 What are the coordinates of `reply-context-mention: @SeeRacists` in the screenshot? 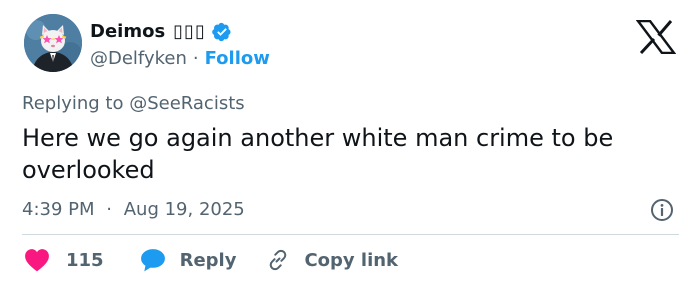 It's located at (186, 103).